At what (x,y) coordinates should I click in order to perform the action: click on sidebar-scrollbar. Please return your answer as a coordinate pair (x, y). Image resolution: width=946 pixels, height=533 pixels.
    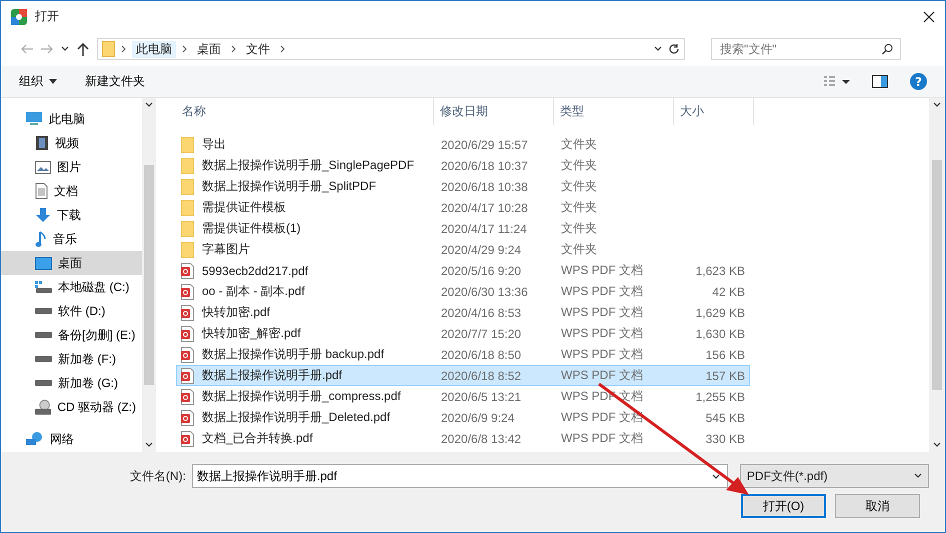
    Looking at the image, I should click on (149, 275).